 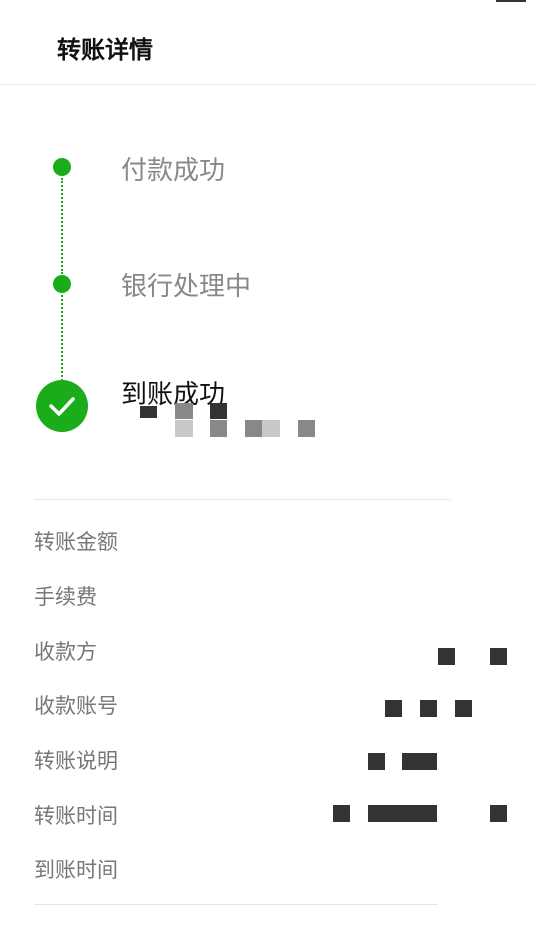 I want to click on detail-row-payee: 收款方, so click(x=268, y=649).